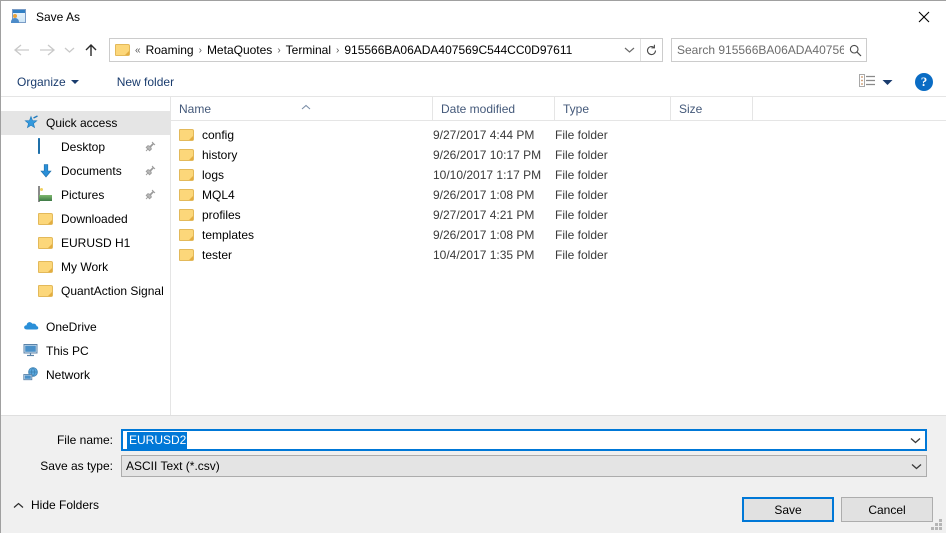 The image size is (946, 533). Describe the element at coordinates (21, 50) in the screenshot. I see `back-icon` at that location.